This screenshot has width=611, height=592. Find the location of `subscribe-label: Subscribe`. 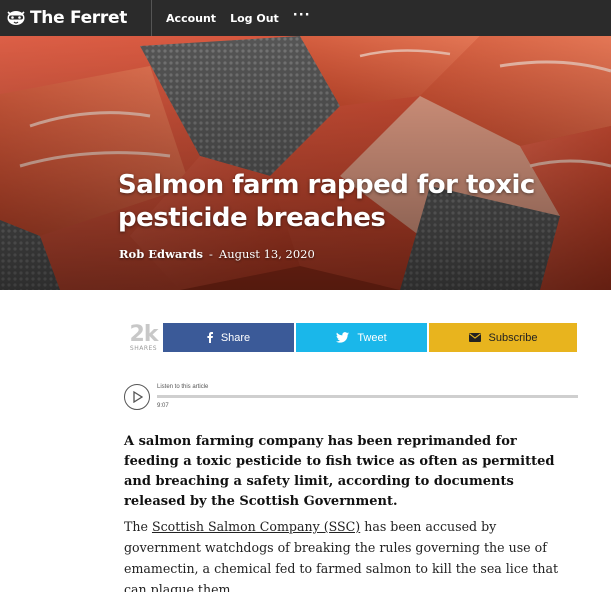

subscribe-label: Subscribe is located at coordinates (513, 337).